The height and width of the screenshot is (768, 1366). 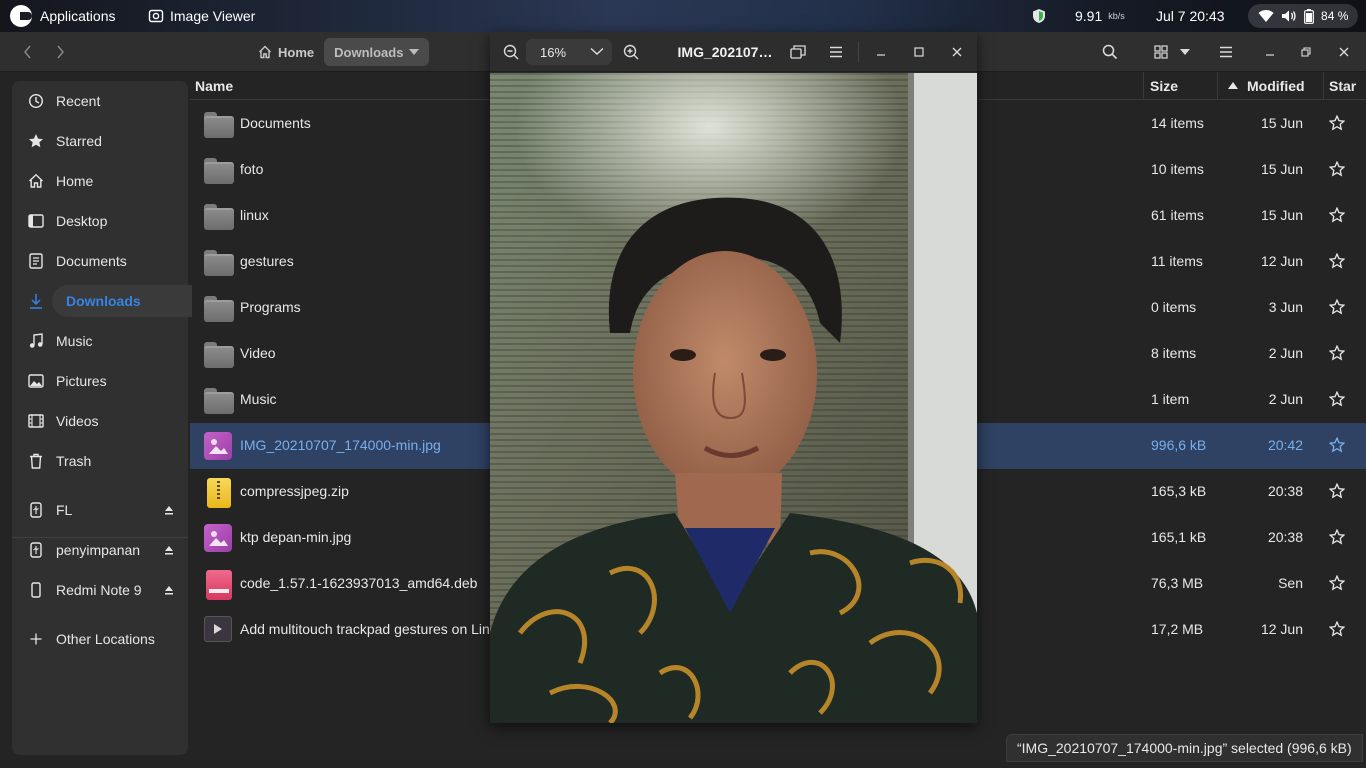 What do you see at coordinates (858, 52) in the screenshot?
I see `headerbar-separator` at bounding box center [858, 52].